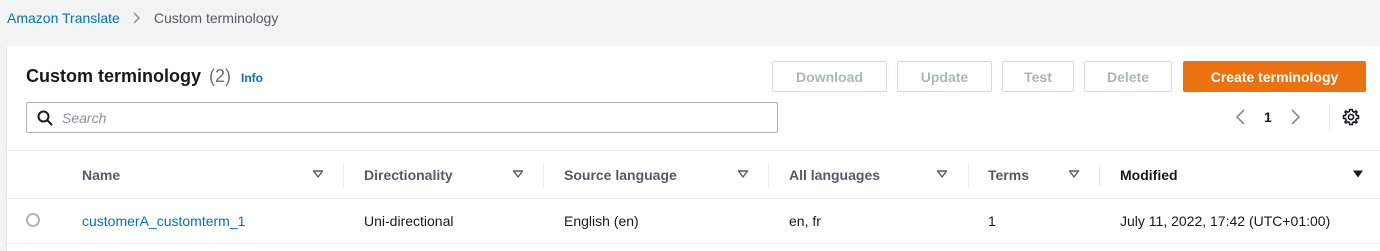 The width and height of the screenshot is (1380, 251). Describe the element at coordinates (408, 174) in the screenshot. I see `column-header-directionality: Directionality` at that location.